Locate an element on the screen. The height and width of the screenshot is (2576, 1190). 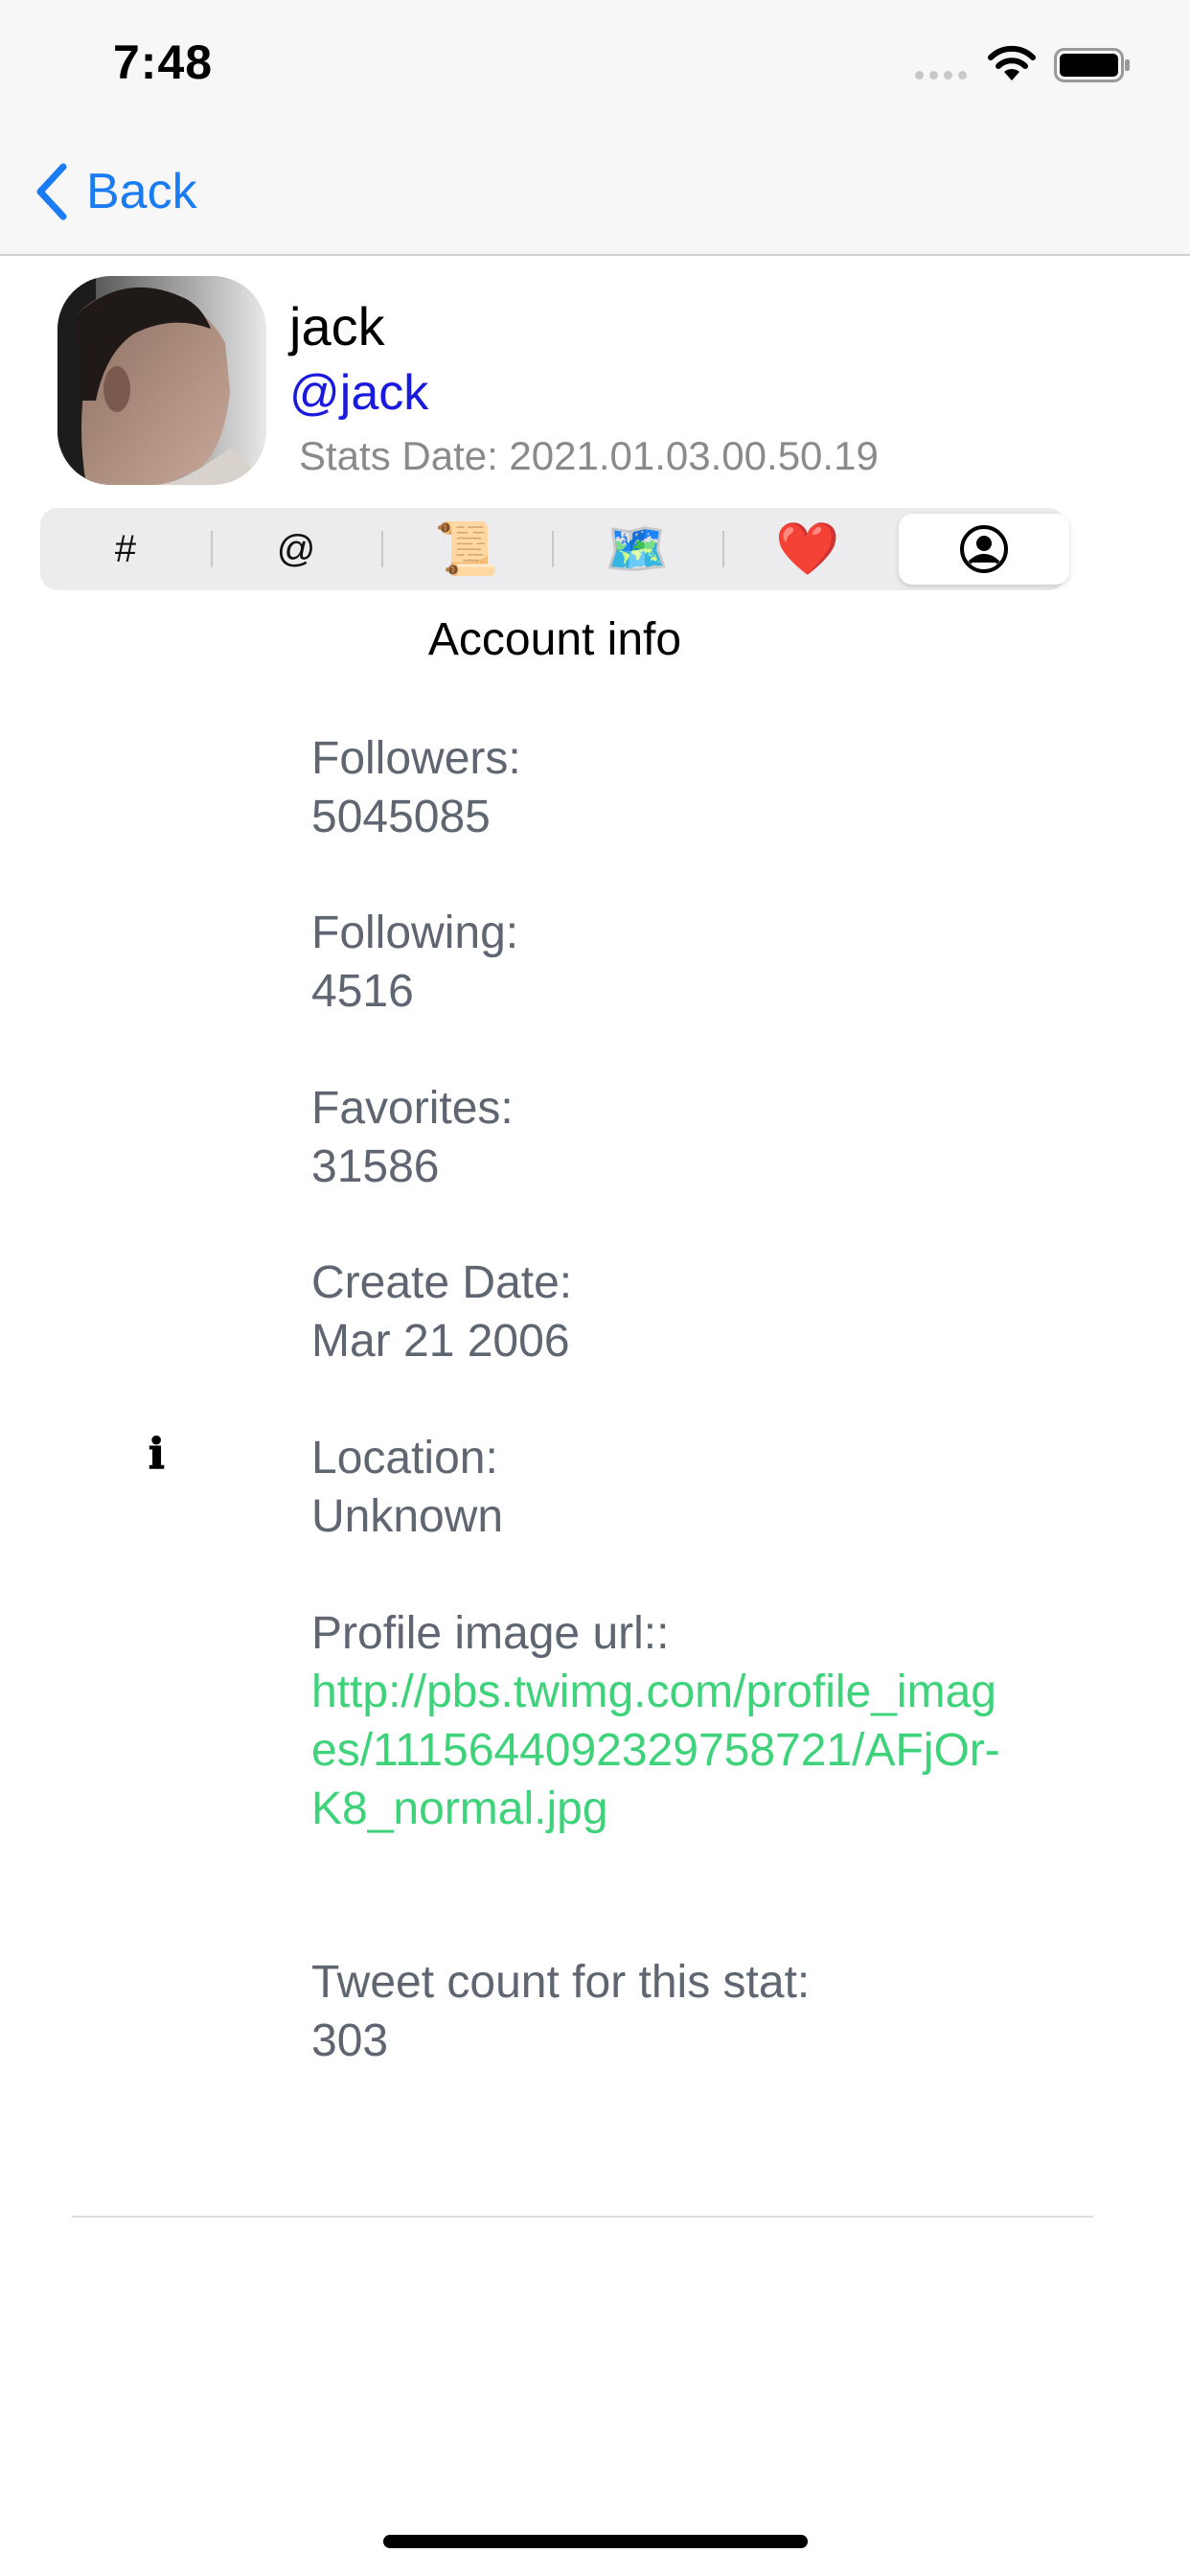
tab-hashtags: # is located at coordinates (125, 549).